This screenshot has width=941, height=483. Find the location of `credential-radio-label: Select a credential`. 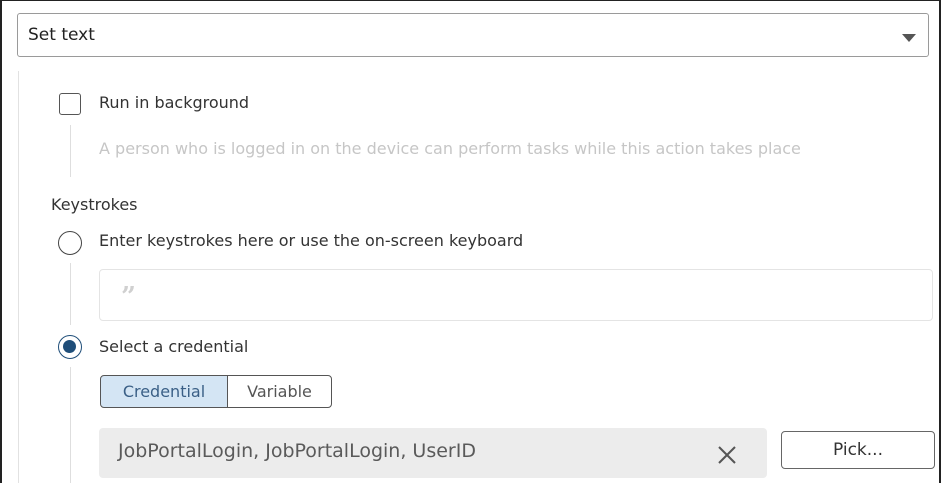

credential-radio-label: Select a credential is located at coordinates (174, 346).